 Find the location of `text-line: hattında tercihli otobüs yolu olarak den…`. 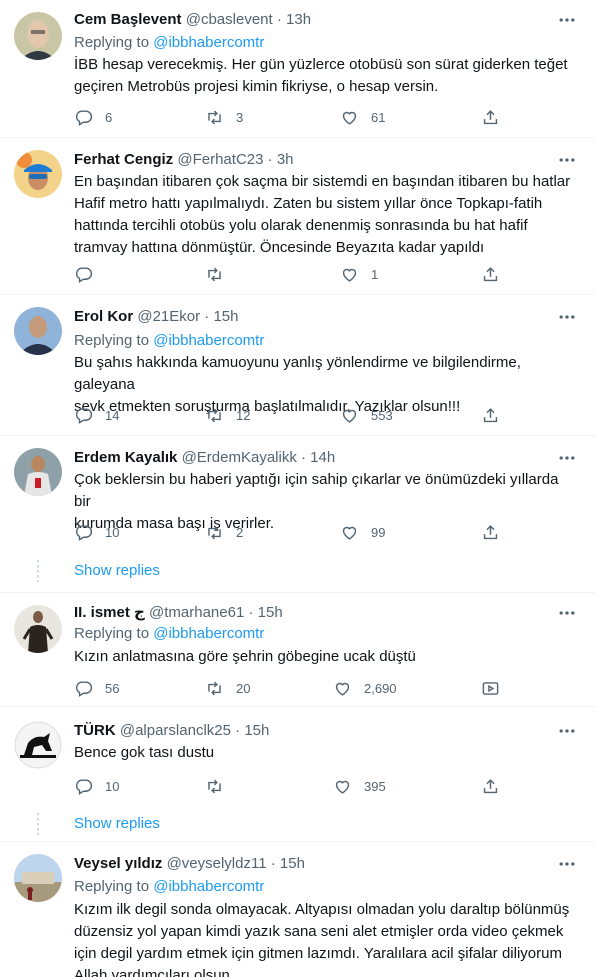

text-line: hattında tercihli otobüs yolu olarak den… is located at coordinates (301, 225).